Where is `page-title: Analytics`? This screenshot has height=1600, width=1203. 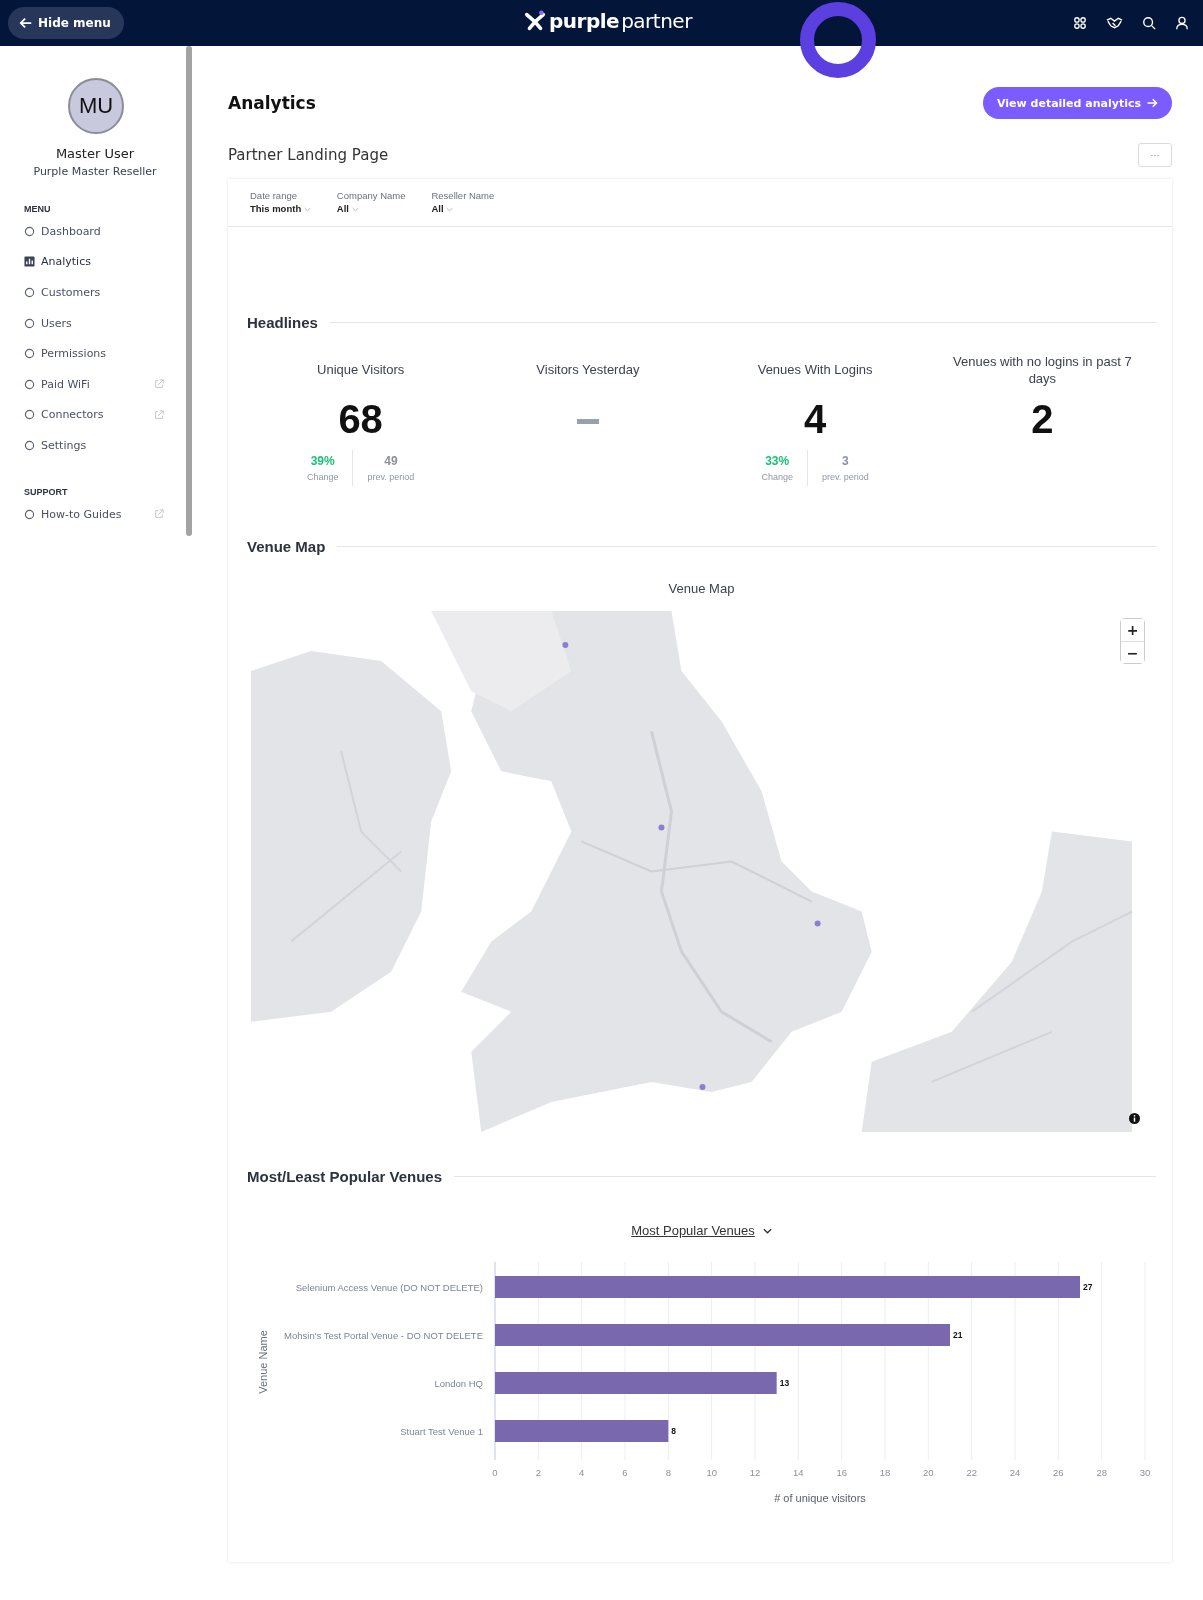 page-title: Analytics is located at coordinates (272, 103).